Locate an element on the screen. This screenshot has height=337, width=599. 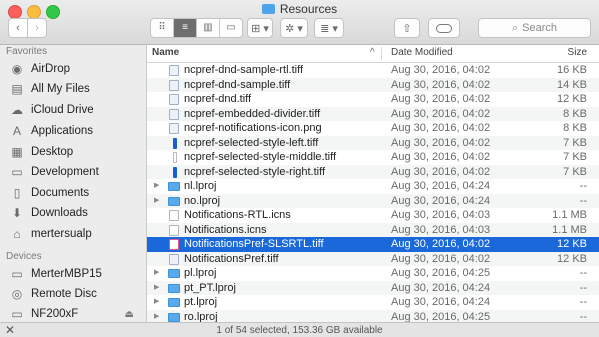
file-name: Notifications-RTL.icns is located at coordinates (237, 215).